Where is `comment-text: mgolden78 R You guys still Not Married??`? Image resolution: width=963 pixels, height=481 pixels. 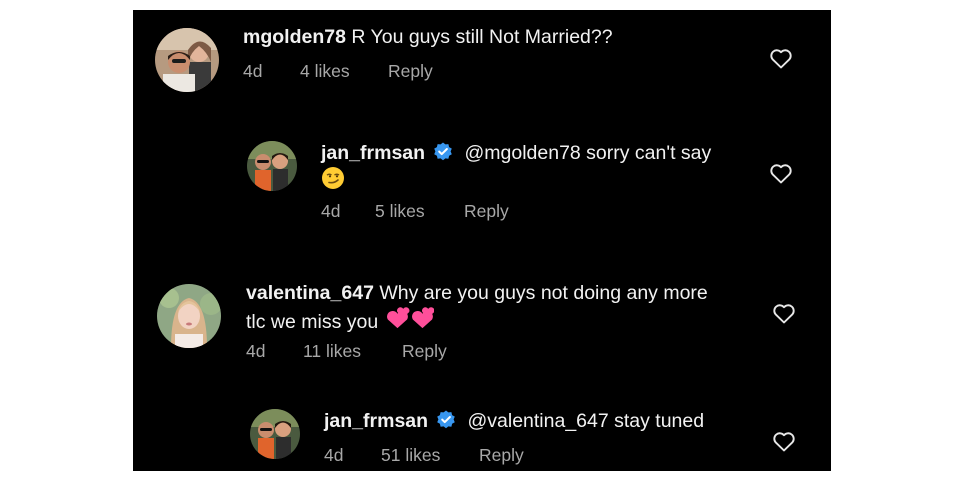
comment-text: mgolden78 R You guys still Not Married?? is located at coordinates (428, 37).